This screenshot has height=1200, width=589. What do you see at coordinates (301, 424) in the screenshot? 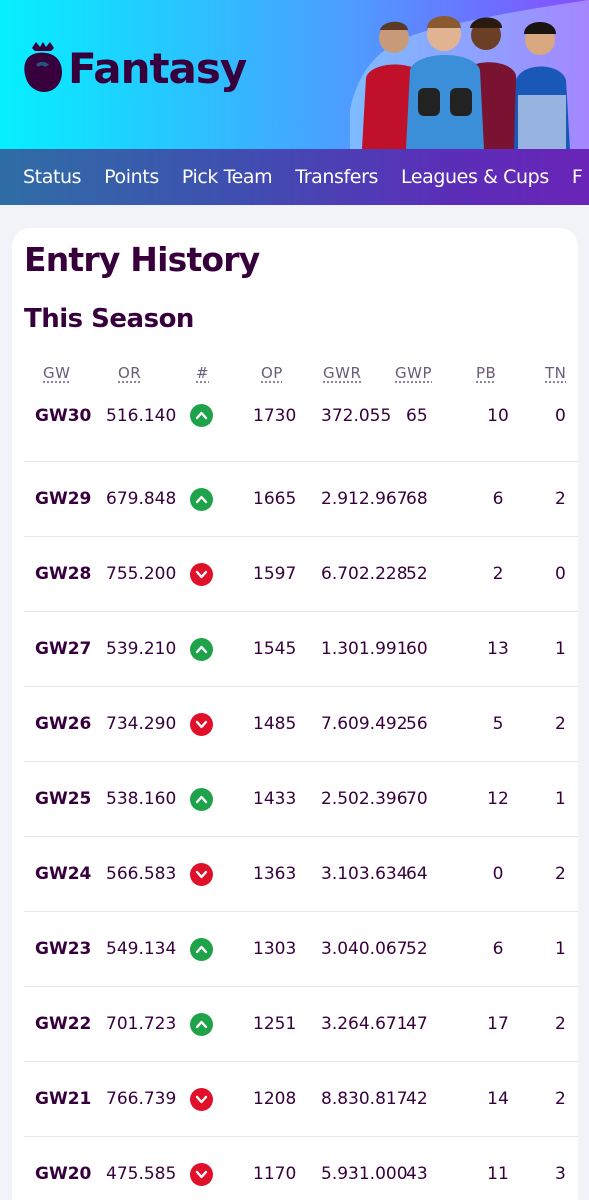
I see `table-row: GW30 516.140 1730 372.055 65 10 0` at bounding box center [301, 424].